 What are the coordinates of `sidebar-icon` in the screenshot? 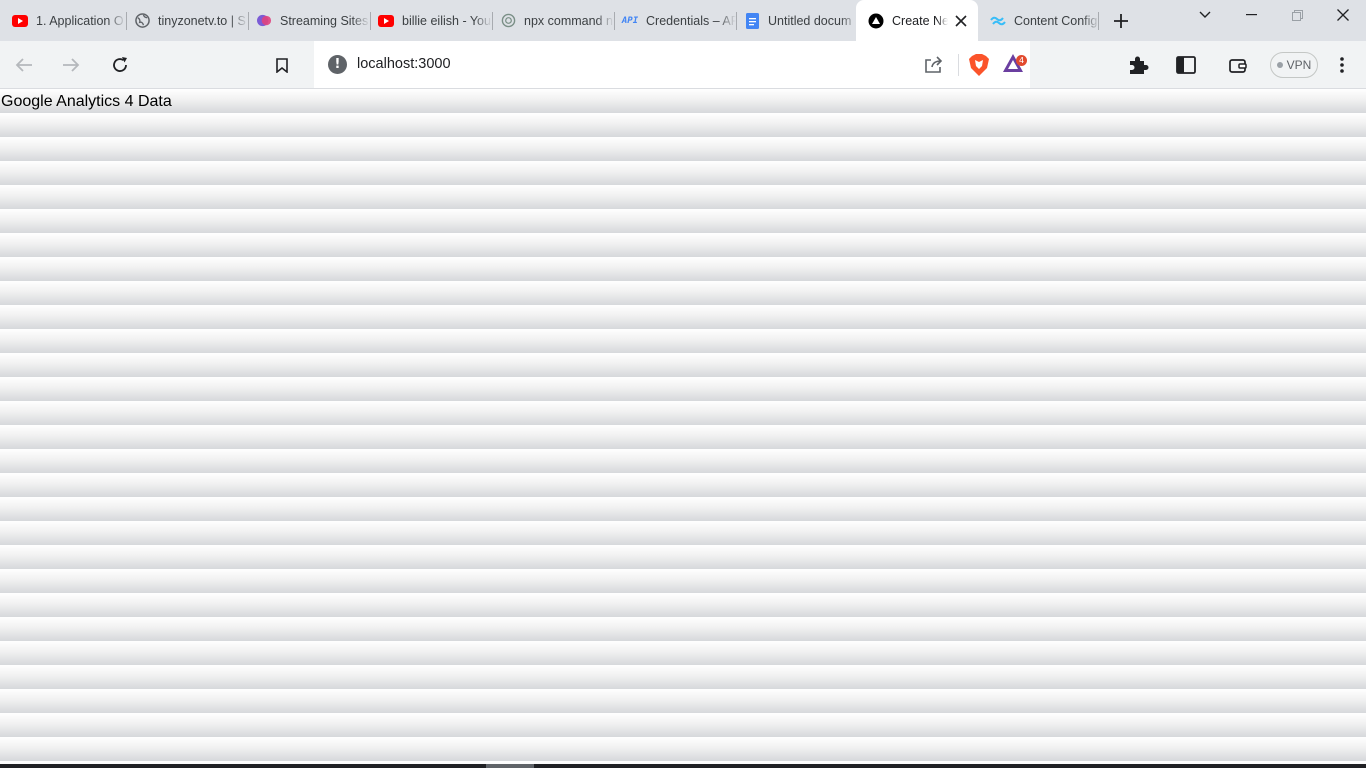 It's located at (1186, 65).